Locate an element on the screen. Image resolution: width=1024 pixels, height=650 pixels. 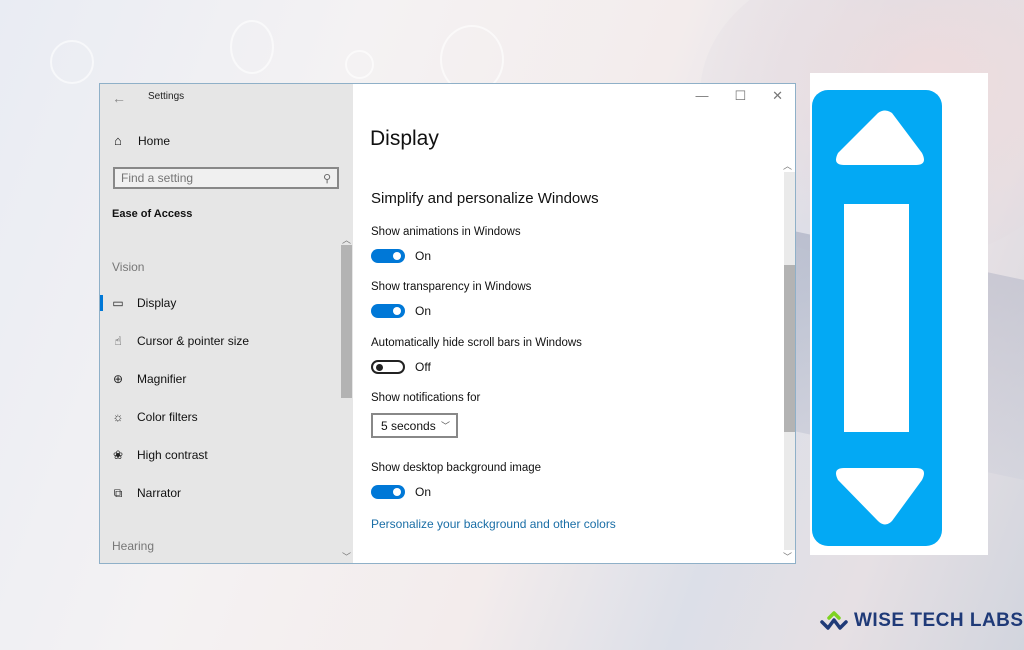
sidebar-item-high-contrast: ❀ High contrast is located at coordinates (220, 455).